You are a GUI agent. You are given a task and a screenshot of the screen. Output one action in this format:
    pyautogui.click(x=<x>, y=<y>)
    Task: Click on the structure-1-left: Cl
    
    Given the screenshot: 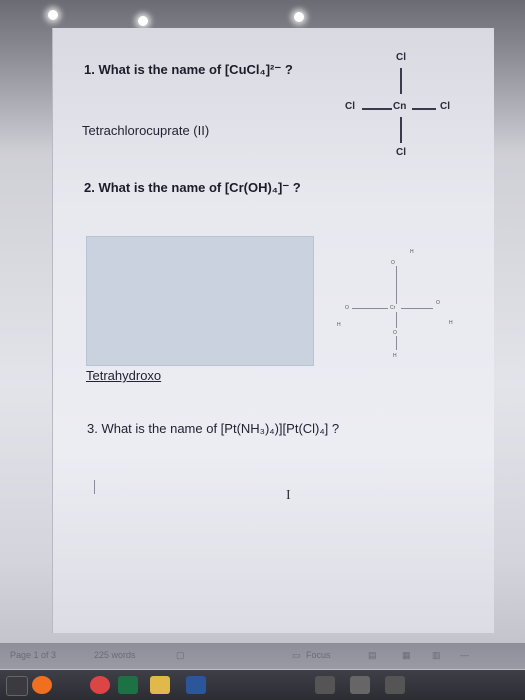 What is the action you would take?
    pyautogui.click(x=350, y=106)
    